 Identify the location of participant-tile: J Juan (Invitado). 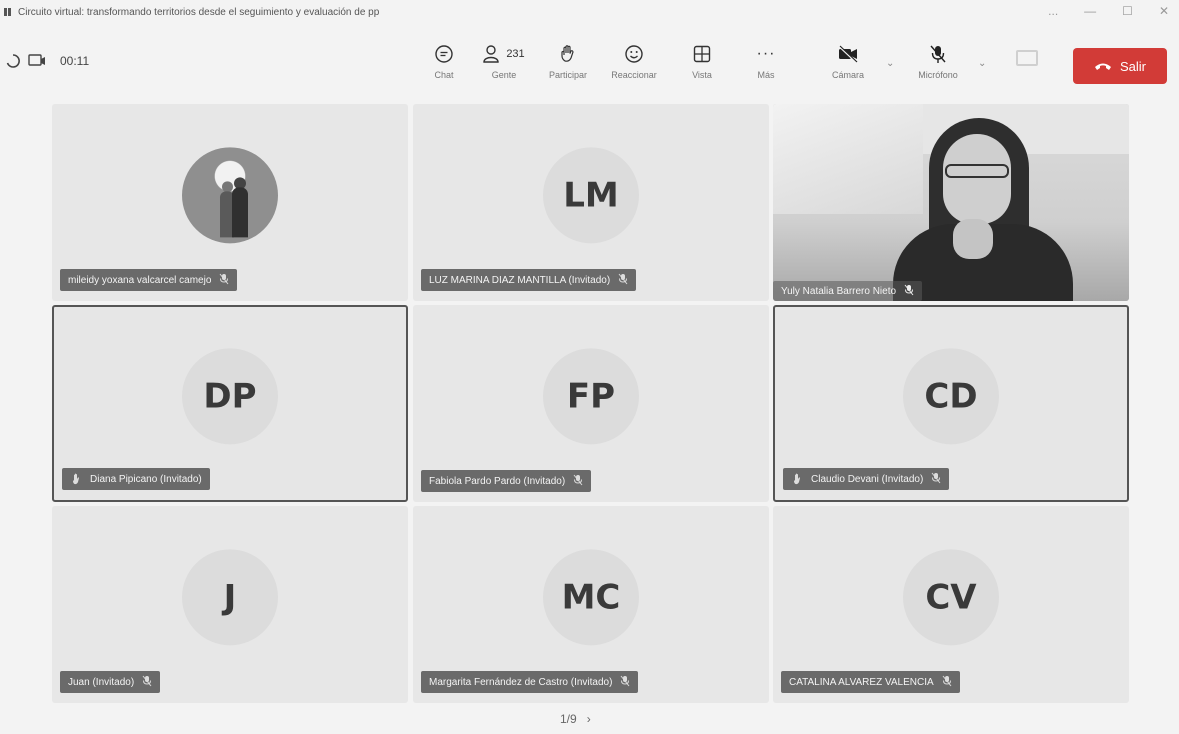
(230, 604).